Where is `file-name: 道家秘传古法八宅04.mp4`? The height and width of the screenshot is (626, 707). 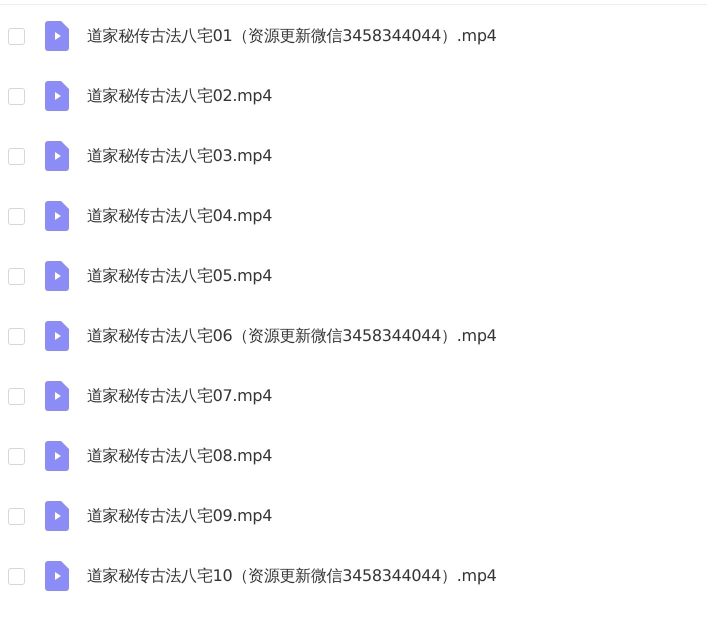
file-name: 道家秘传古法八宅04.mp4 is located at coordinates (179, 216).